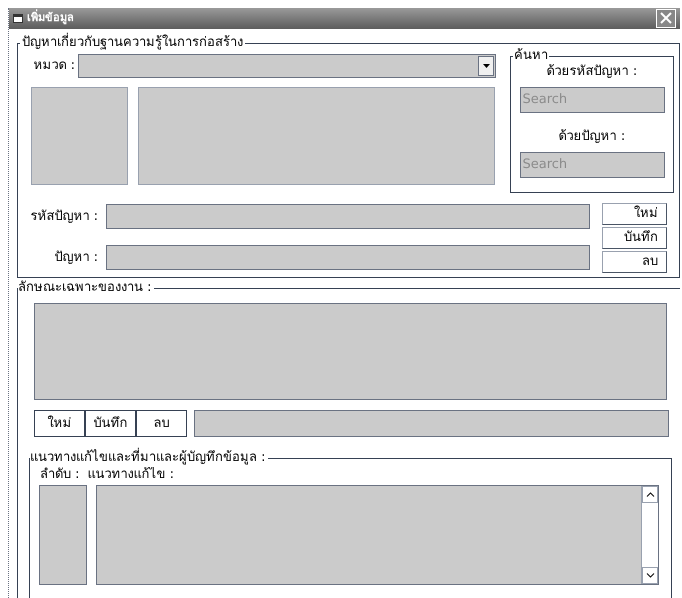  I want to click on category-dropdown, so click(287, 66).